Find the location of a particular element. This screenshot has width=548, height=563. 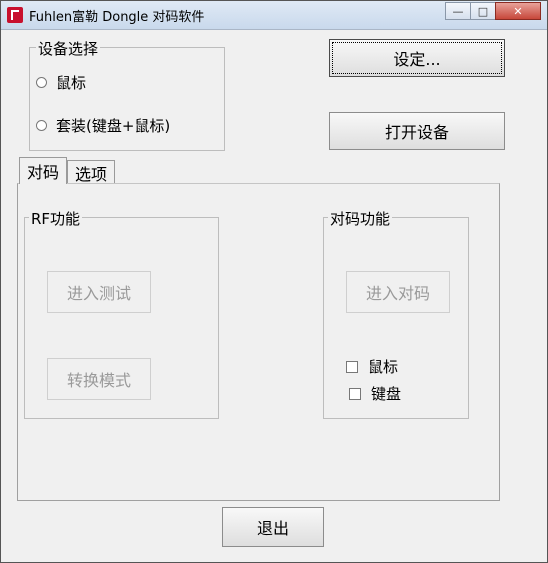

enter-test-button: 进入测试 is located at coordinates (99, 292).